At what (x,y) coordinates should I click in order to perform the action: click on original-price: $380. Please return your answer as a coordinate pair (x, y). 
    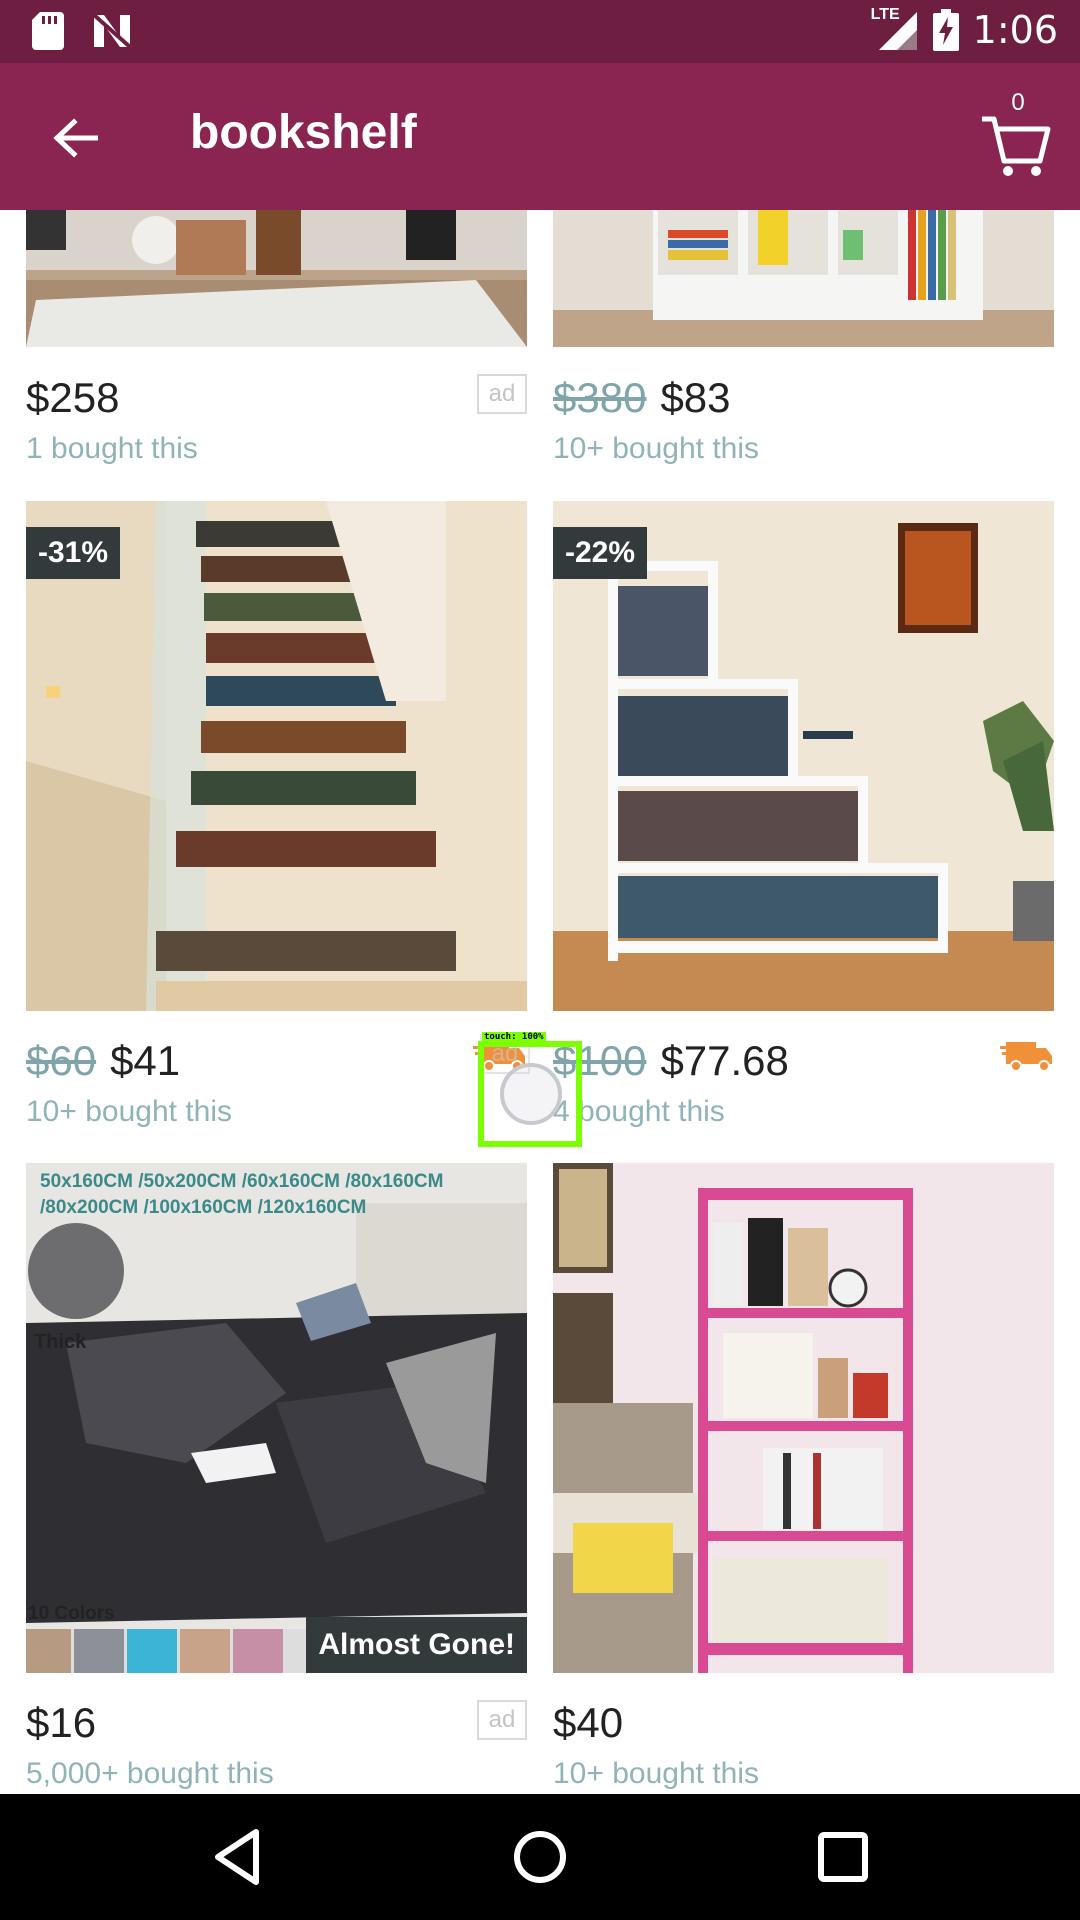
    Looking at the image, I should click on (600, 397).